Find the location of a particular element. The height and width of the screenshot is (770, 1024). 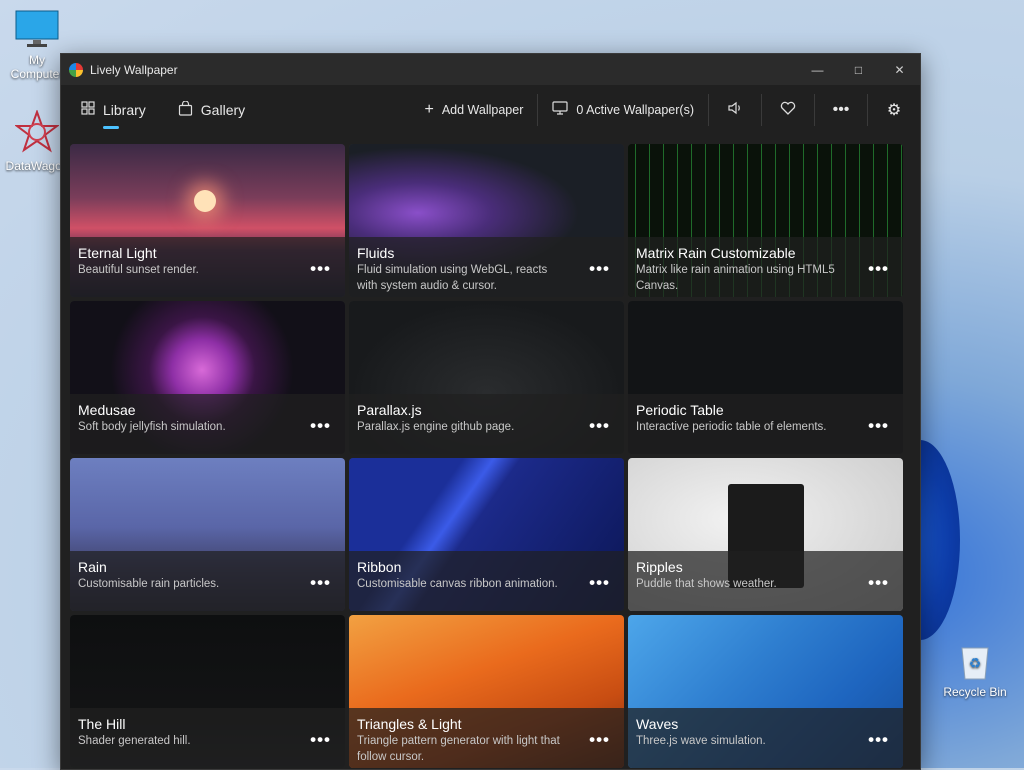

wallpaper-title: Eternal Light is located at coordinates (117, 253).